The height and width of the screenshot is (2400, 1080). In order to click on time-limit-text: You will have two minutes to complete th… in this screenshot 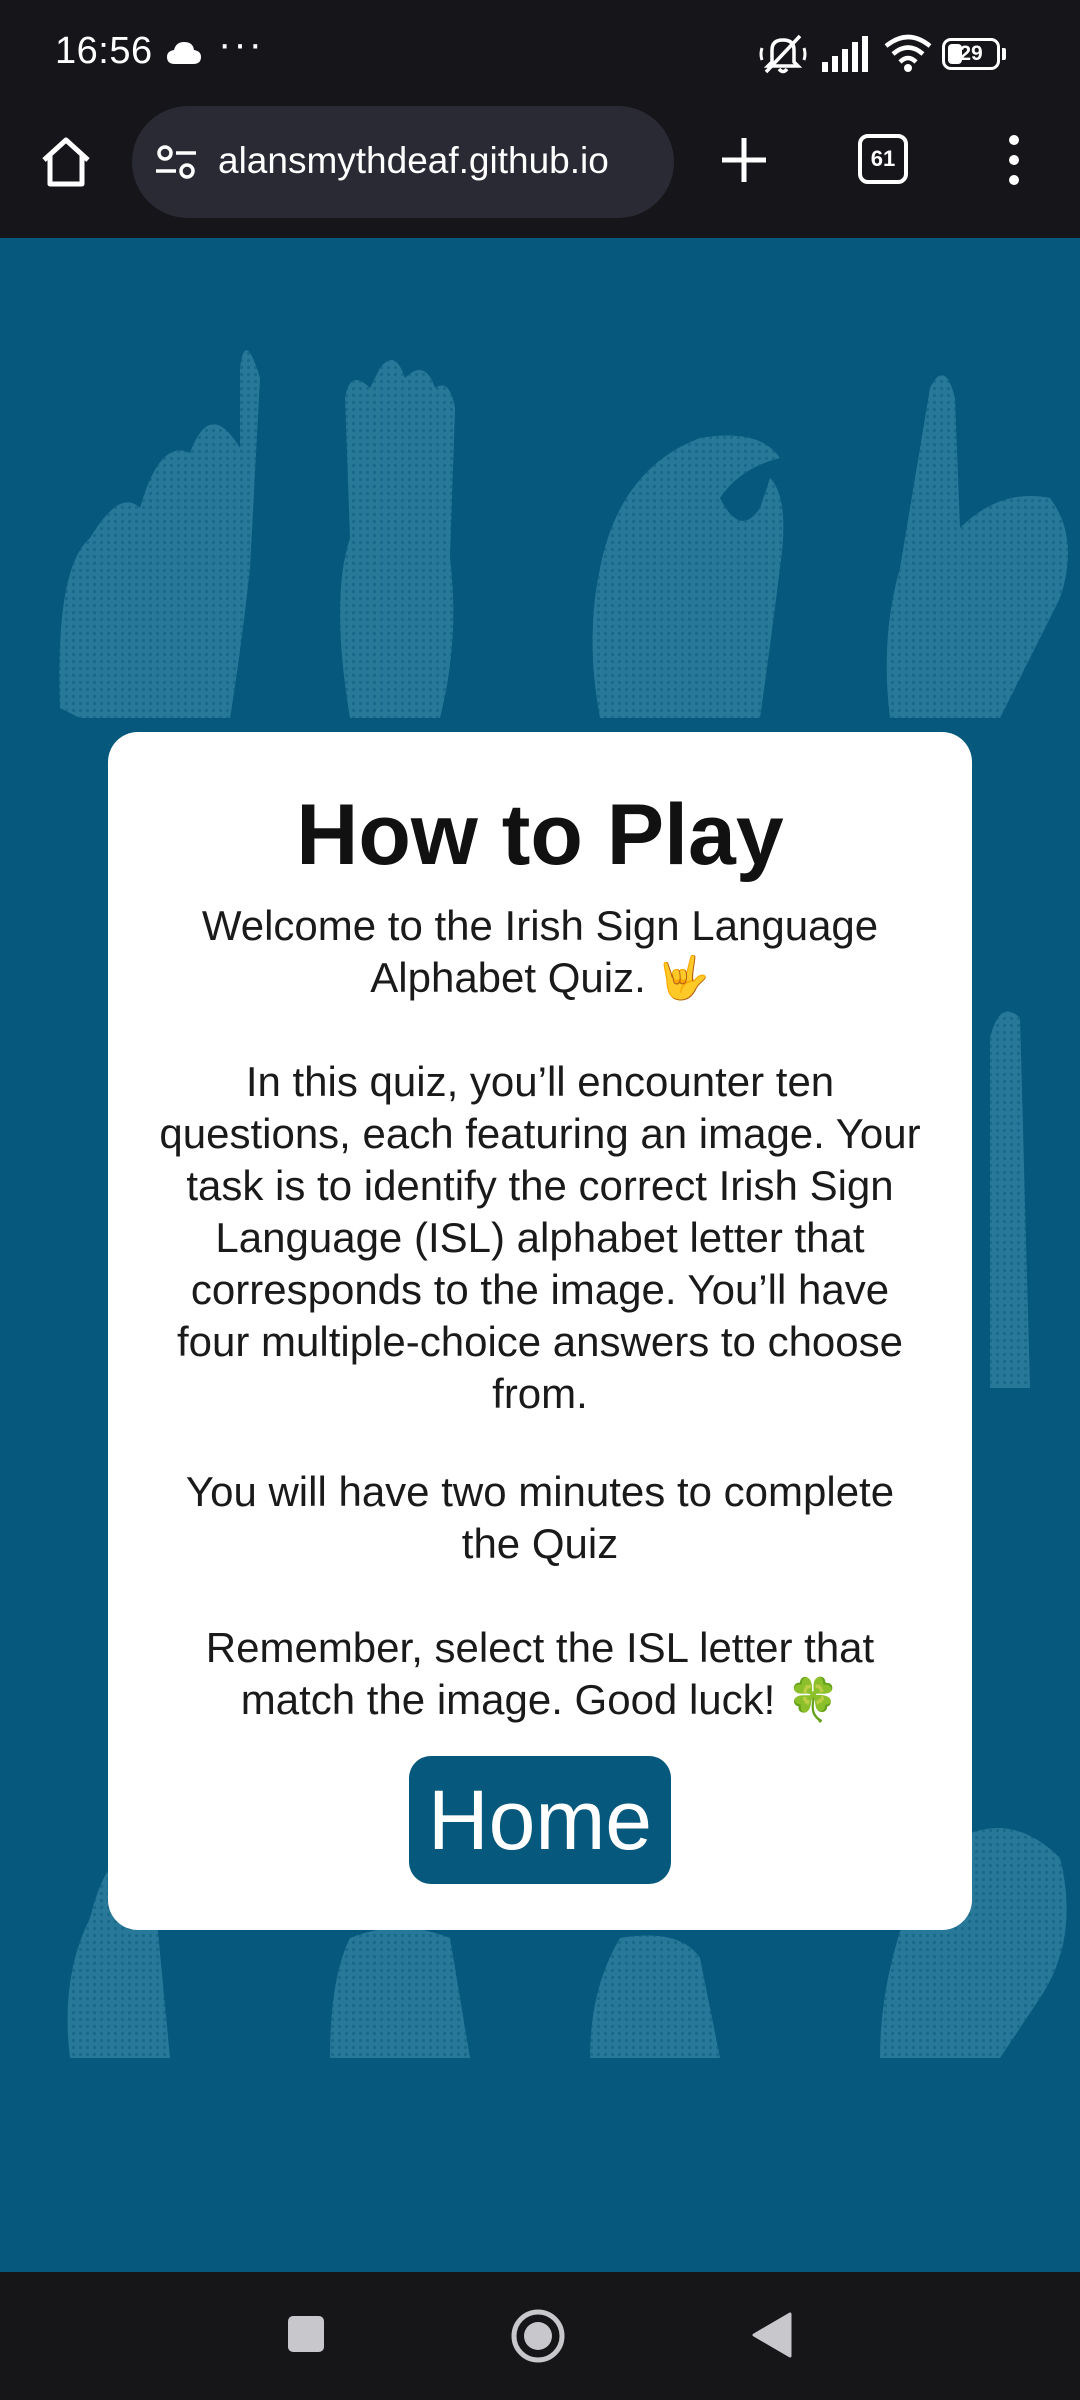, I will do `click(540, 1517)`.